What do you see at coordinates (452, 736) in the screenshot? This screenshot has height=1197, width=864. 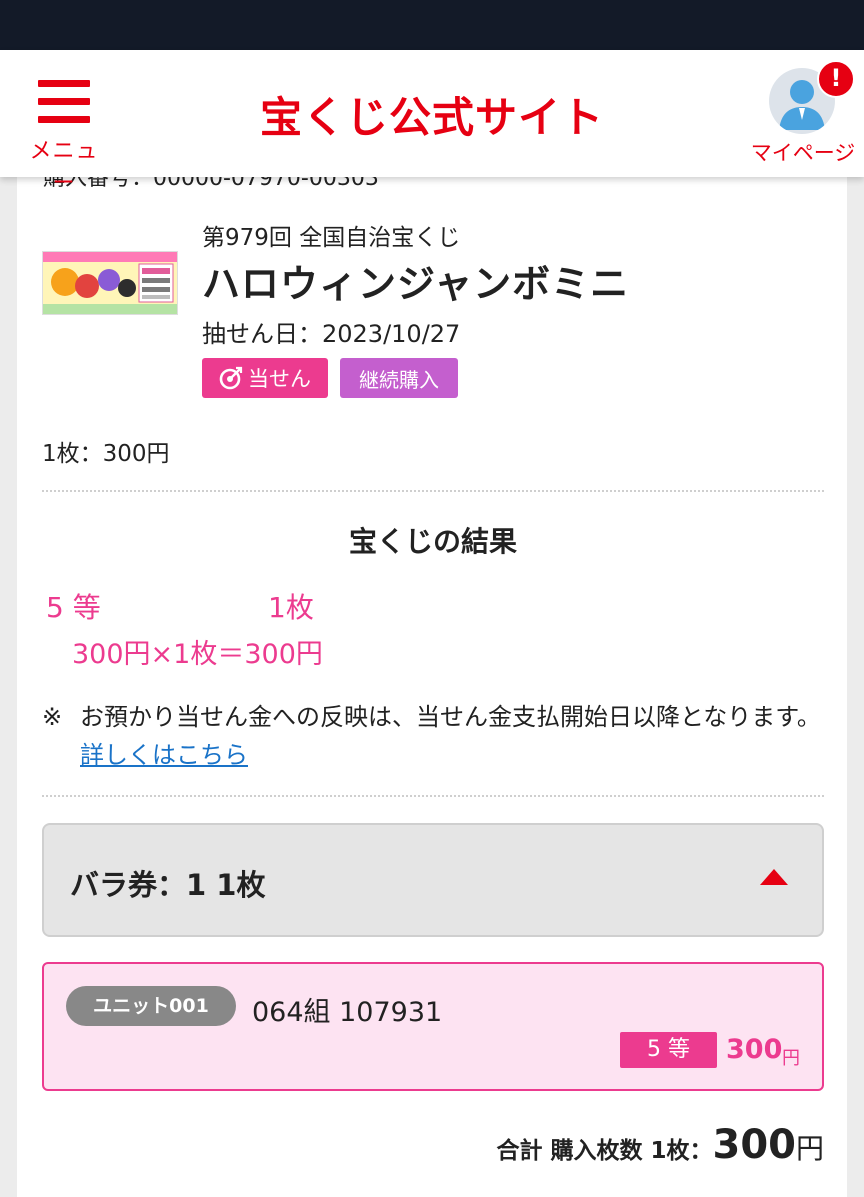 I see `note-body: お預かり当せん金への反映は、当せん金支払開始日以降となります。詳しくはこちら` at bounding box center [452, 736].